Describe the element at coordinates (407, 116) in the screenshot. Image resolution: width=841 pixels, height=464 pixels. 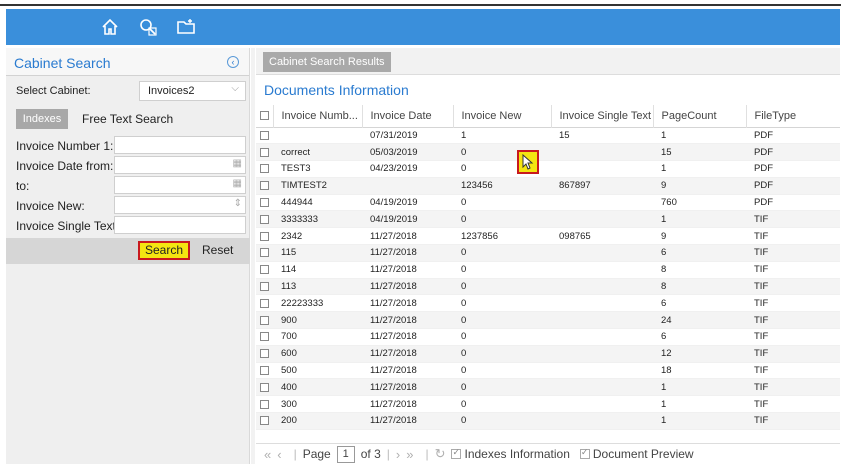
I see `column-header: Invoice Date` at that location.